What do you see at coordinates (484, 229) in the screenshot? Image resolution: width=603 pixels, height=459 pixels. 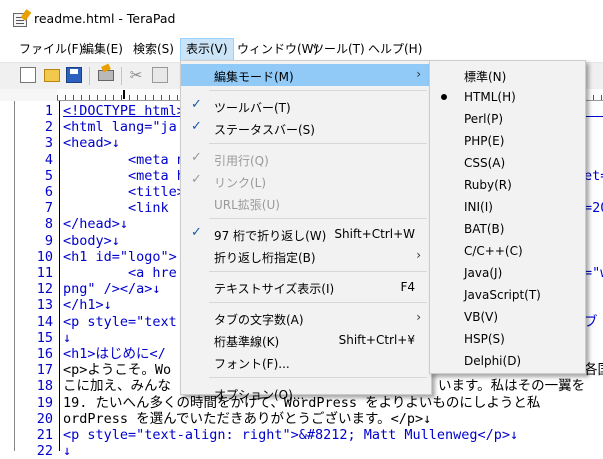 I see `edit-mode-item-label: BAT(B)` at bounding box center [484, 229].